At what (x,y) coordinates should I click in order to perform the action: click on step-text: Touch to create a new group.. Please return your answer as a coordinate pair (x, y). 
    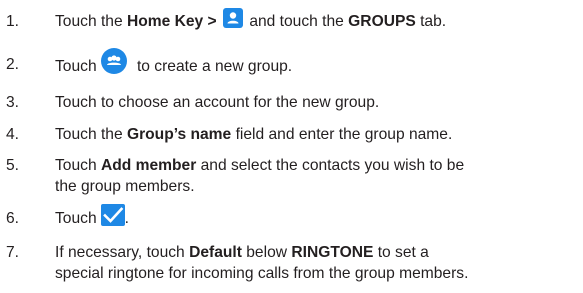
    Looking at the image, I should click on (173, 64).